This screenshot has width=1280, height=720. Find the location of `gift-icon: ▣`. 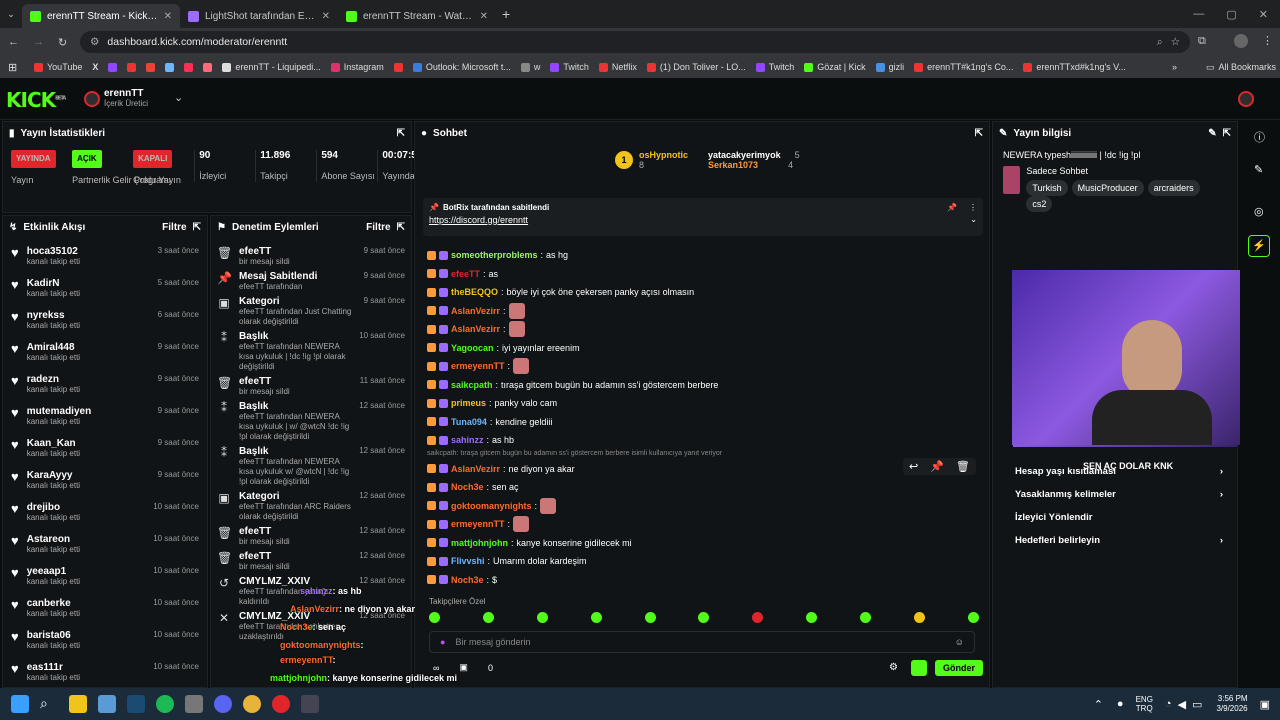

gift-icon: ▣ is located at coordinates (463, 667).